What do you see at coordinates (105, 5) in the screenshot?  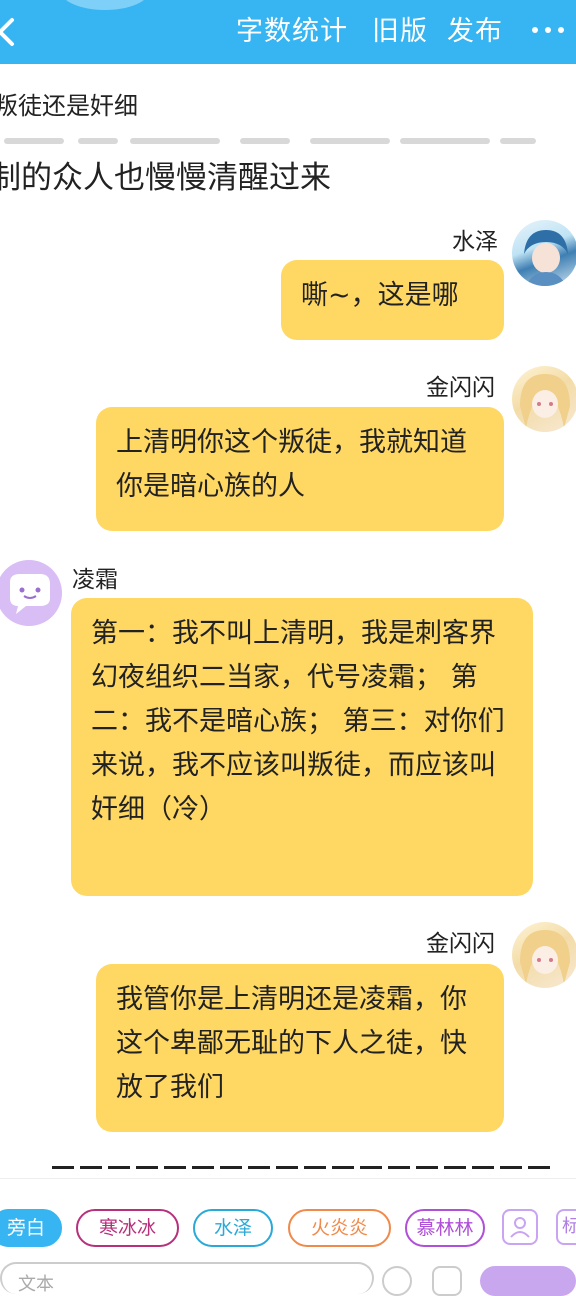 I see `decorative-bubble` at bounding box center [105, 5].